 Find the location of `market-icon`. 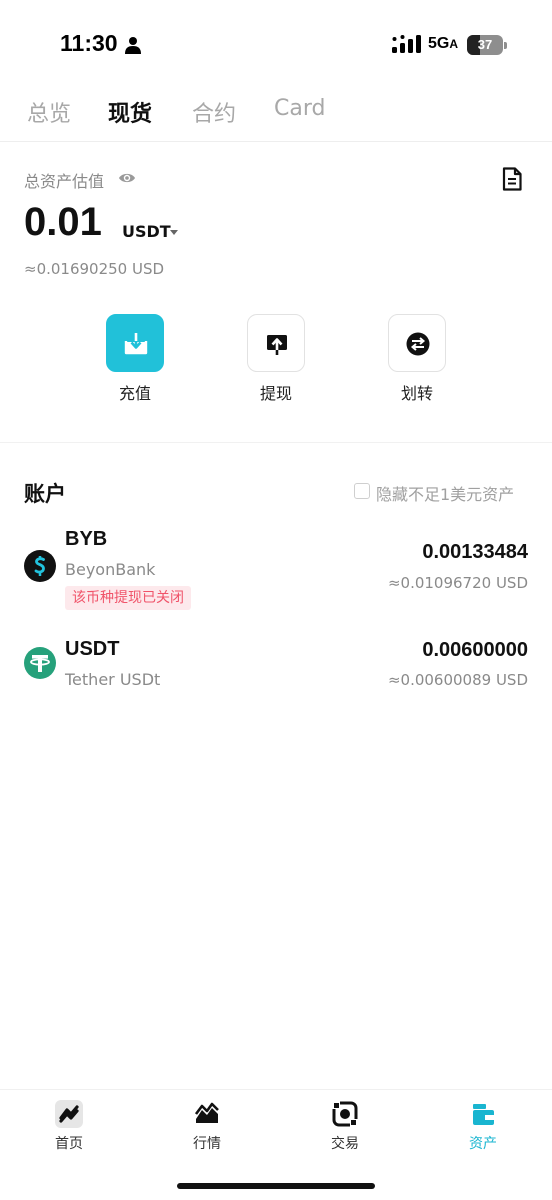

market-icon is located at coordinates (206, 1112).